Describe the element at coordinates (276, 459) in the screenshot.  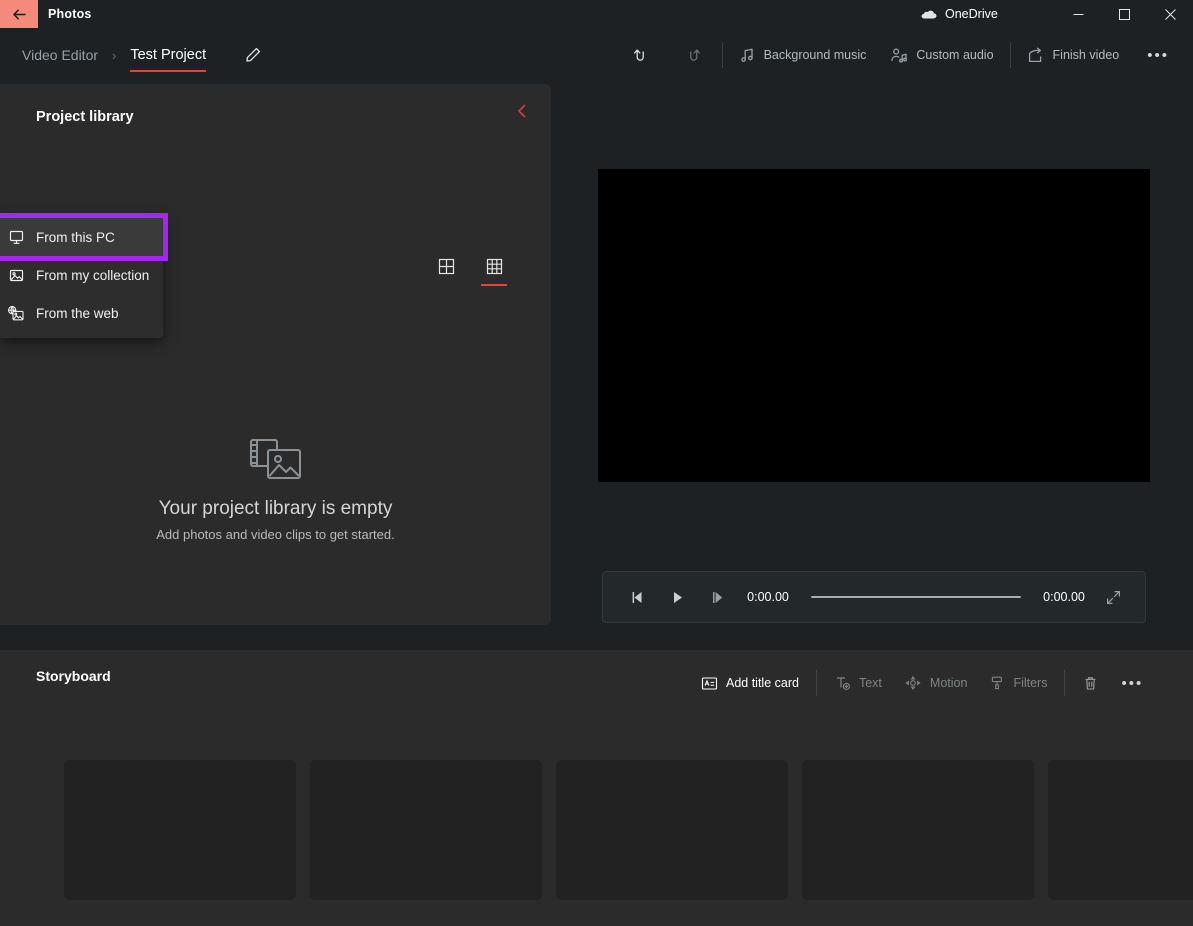
I see `photo-video-stack-icon` at that location.